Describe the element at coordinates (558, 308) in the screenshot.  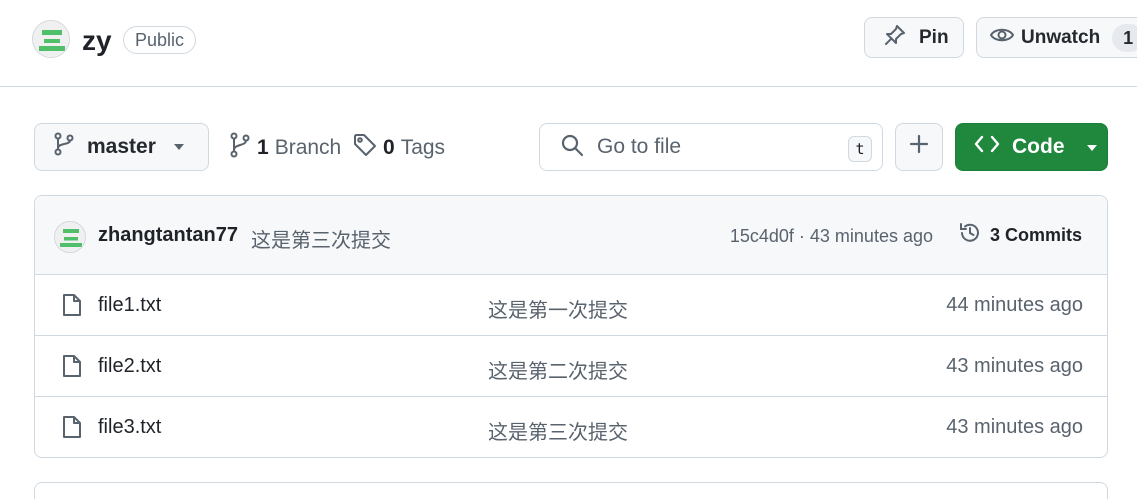
I see `file-commit-message-link: 这是第一次提交` at that location.